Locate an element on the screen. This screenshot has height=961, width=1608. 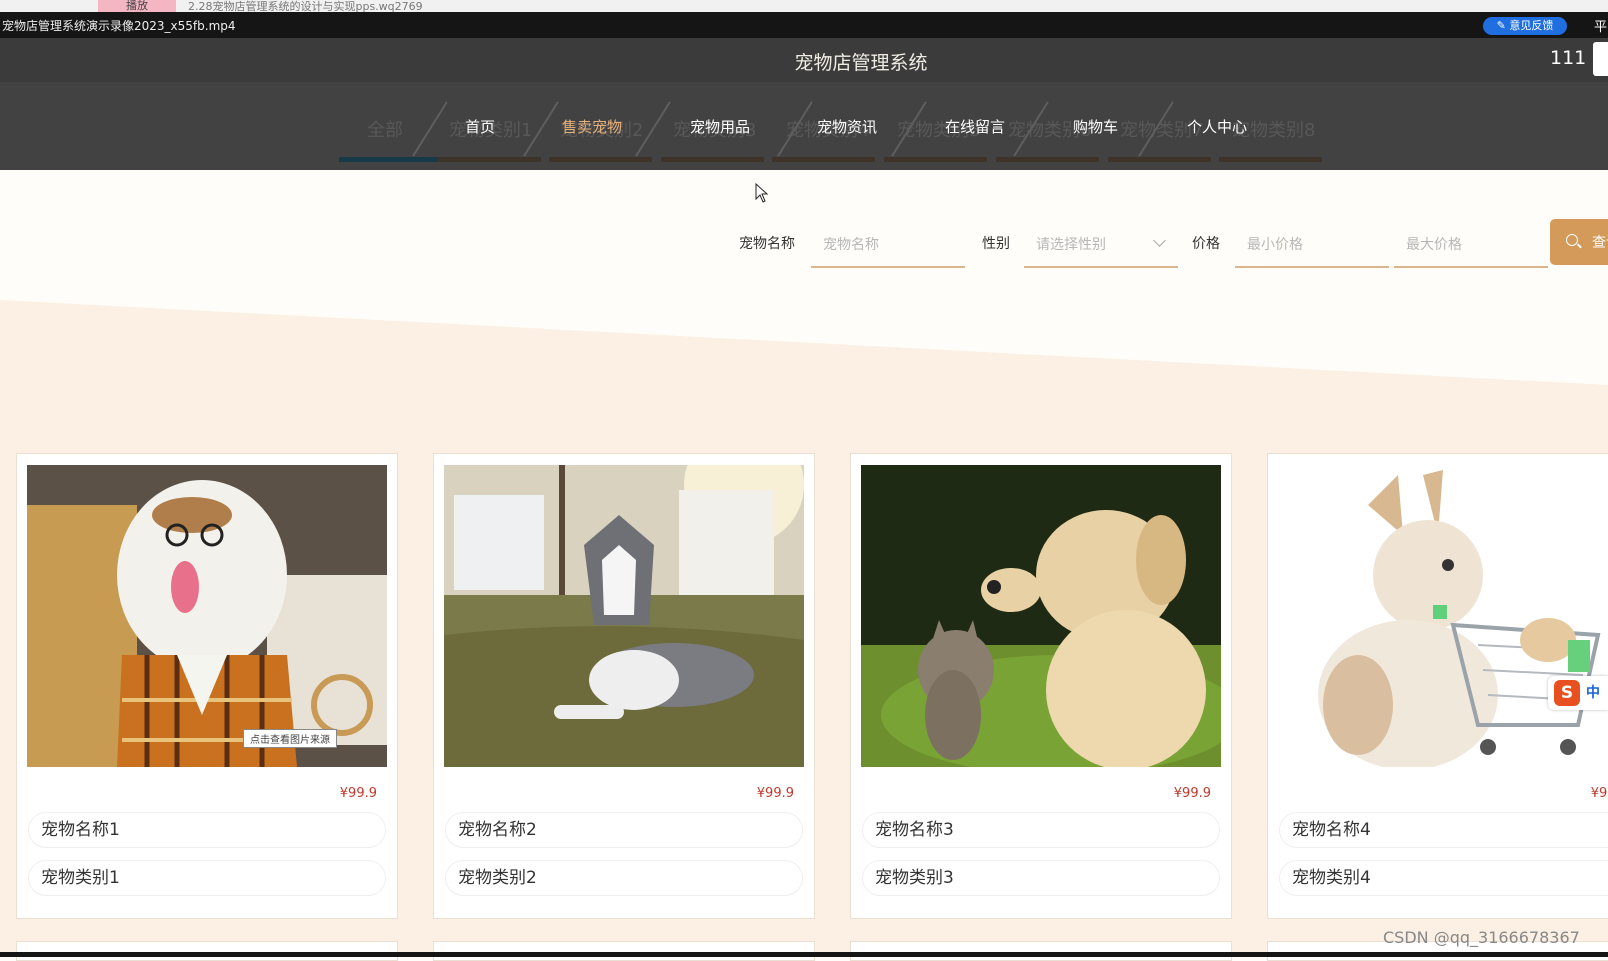
sogou-logo-icon: S is located at coordinates (1567, 693).